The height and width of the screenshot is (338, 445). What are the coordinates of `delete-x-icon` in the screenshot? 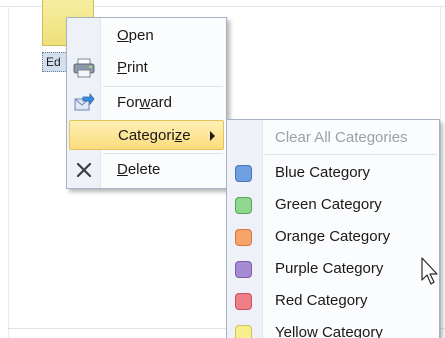 It's located at (84, 170).